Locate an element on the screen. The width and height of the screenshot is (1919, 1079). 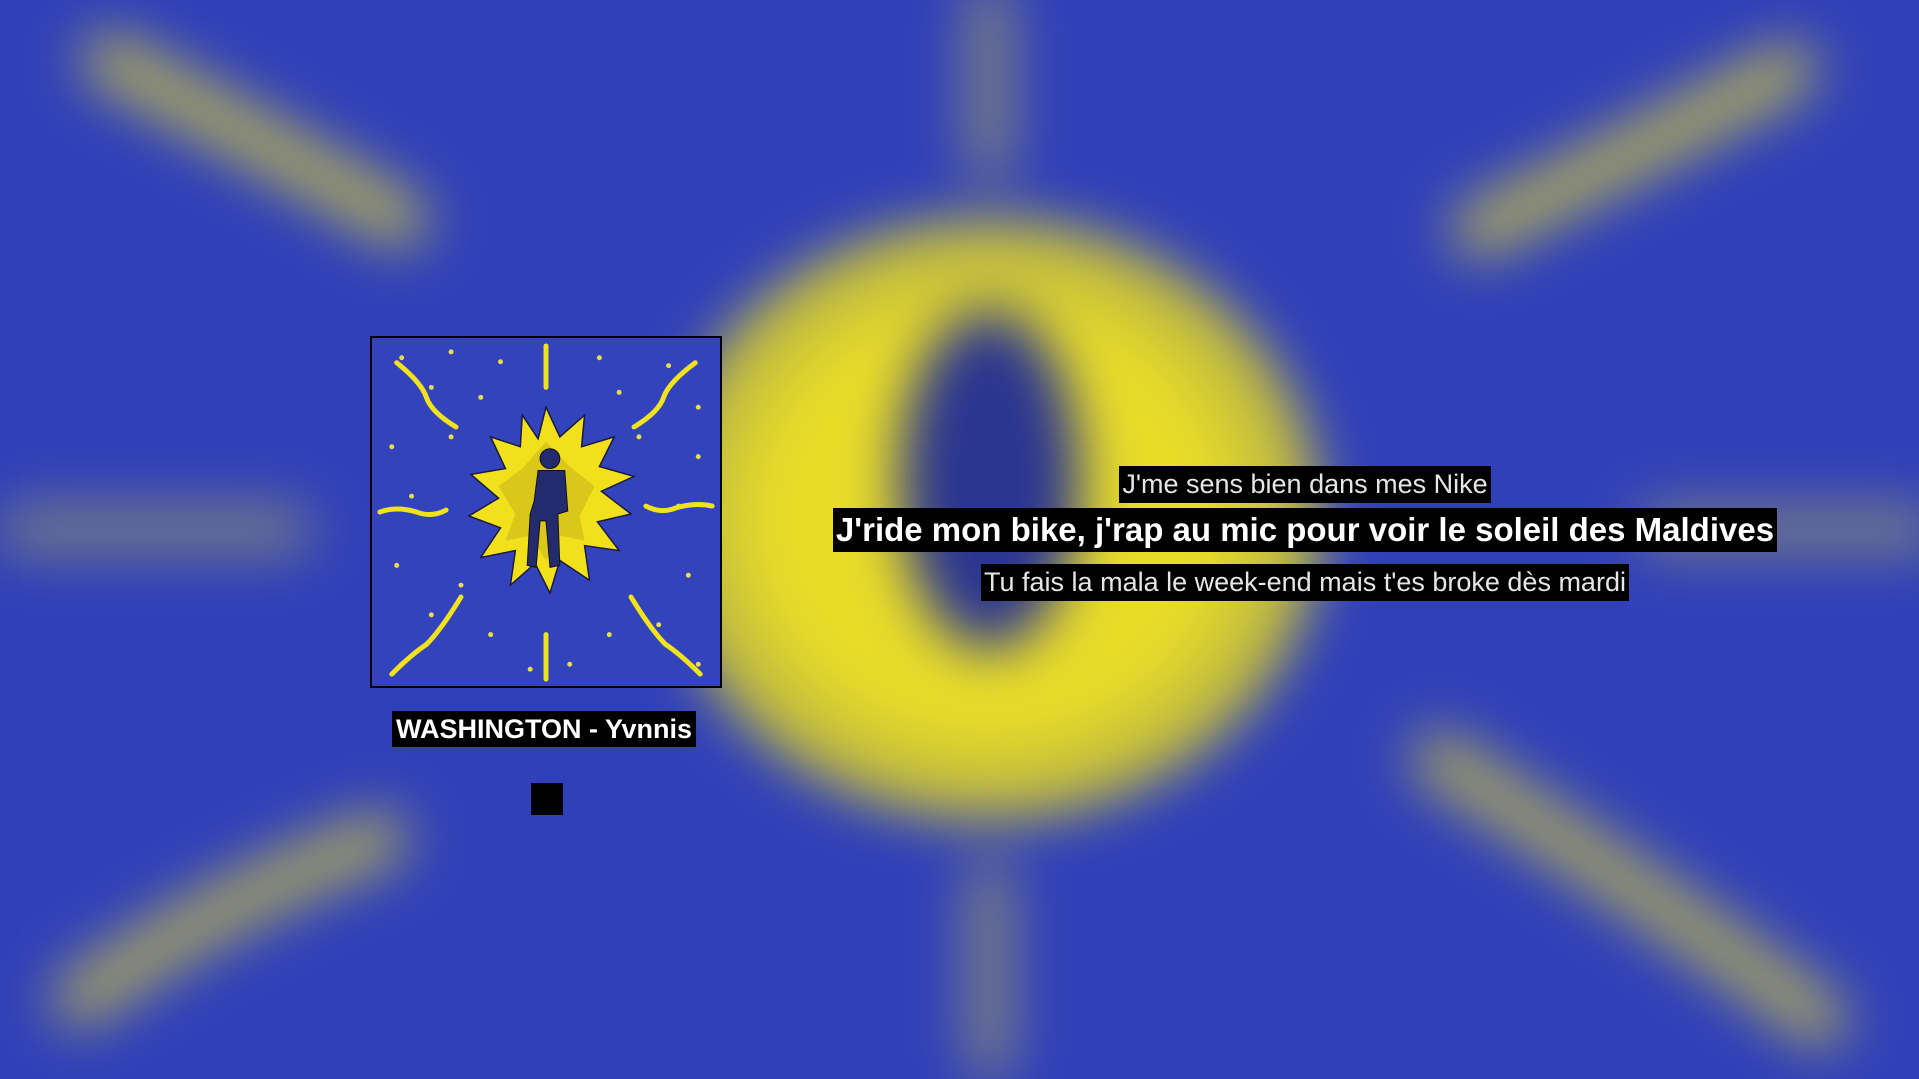
track-title-label: WASHINGTON - Yvnnis is located at coordinates (544, 729).